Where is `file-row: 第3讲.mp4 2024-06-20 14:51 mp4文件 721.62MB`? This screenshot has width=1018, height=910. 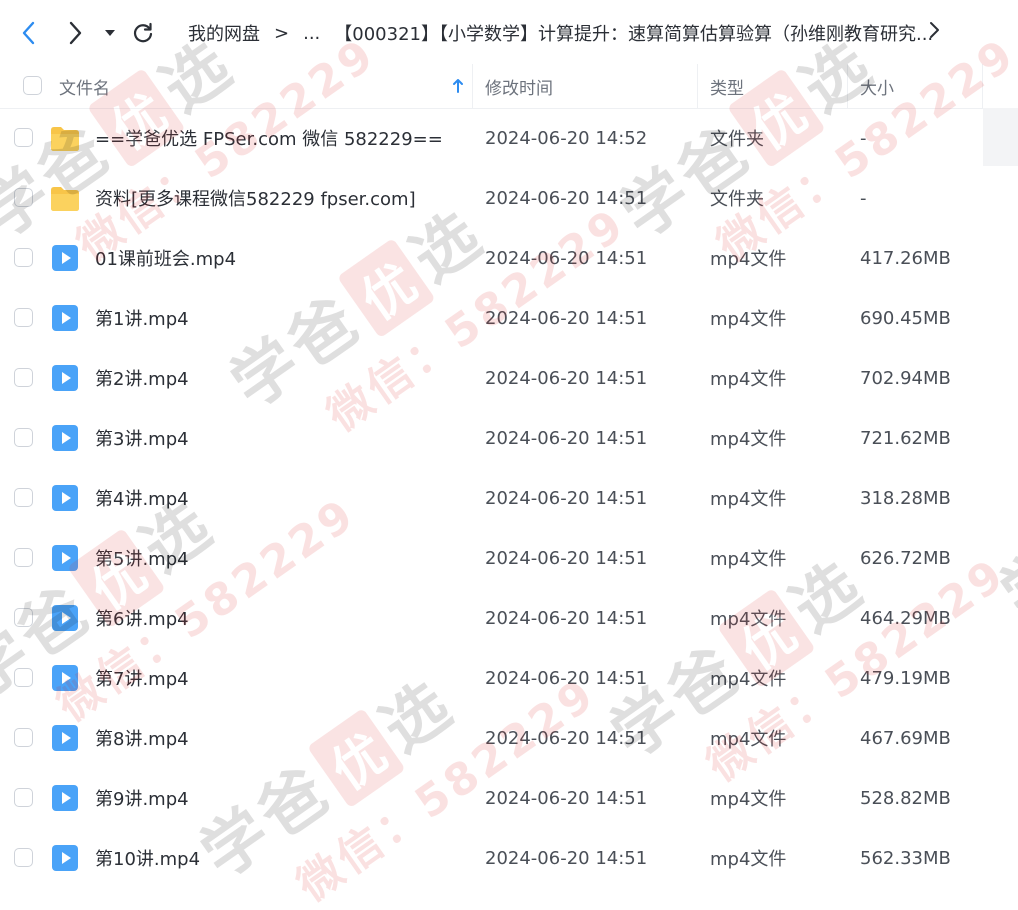 file-row: 第3讲.mp4 2024-06-20 14:51 mp4文件 721.62MB is located at coordinates (509, 438).